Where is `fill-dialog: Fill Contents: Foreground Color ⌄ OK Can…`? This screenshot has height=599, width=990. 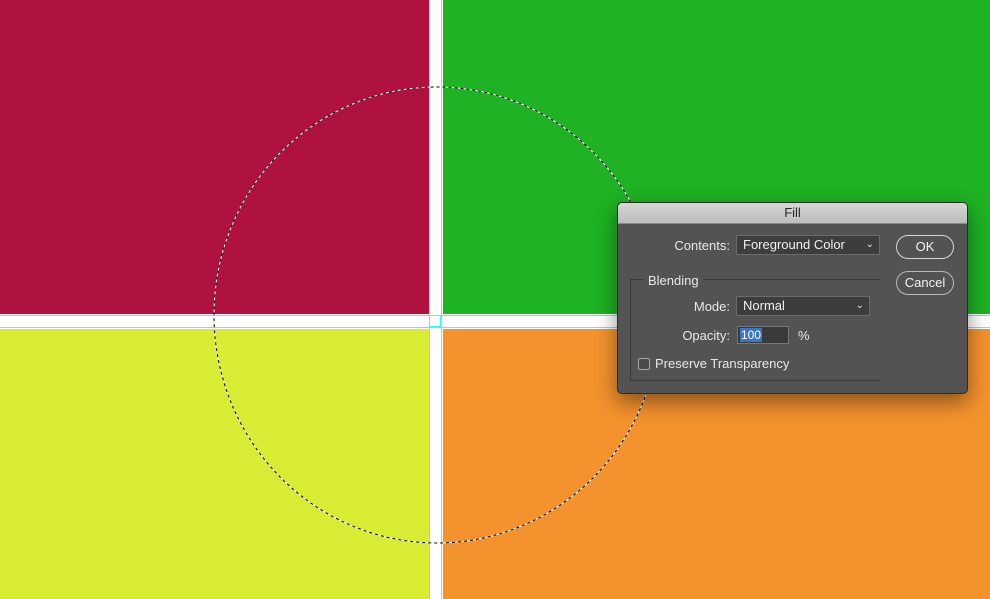
fill-dialog: Fill Contents: Foreground Color ⌄ OK Can… is located at coordinates (792, 298).